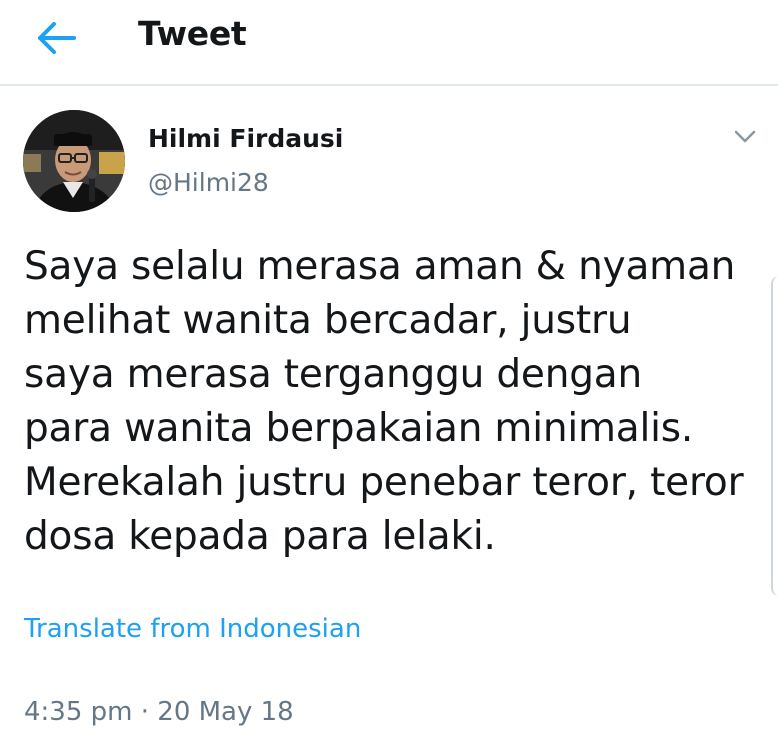 This screenshot has height=749, width=778. What do you see at coordinates (380, 266) in the screenshot?
I see `tweet-text-line: Saya selalu merasa aman & nyaman` at bounding box center [380, 266].